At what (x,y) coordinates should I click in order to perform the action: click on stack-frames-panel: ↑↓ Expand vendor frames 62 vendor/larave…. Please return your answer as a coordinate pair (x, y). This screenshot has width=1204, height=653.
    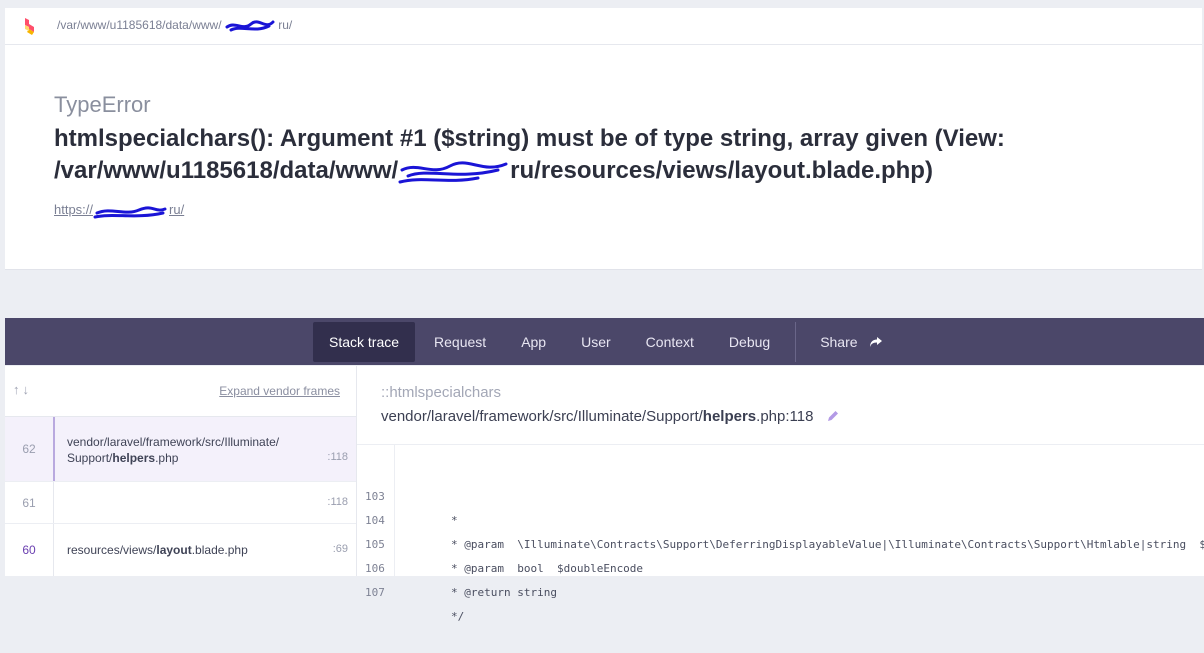
    Looking at the image, I should click on (181, 471).